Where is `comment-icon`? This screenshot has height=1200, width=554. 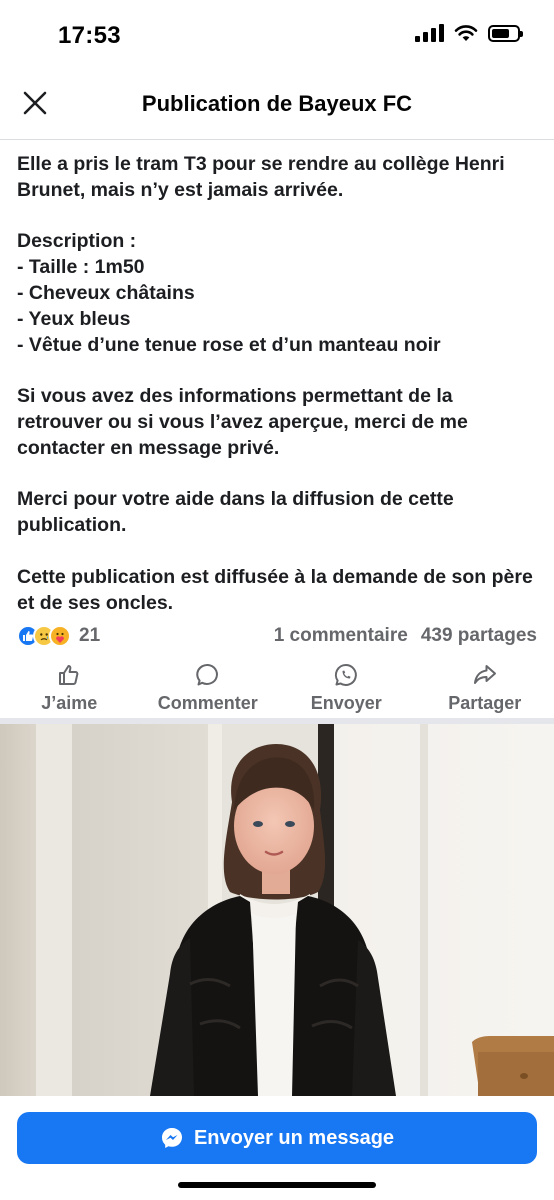
comment-icon is located at coordinates (207, 674).